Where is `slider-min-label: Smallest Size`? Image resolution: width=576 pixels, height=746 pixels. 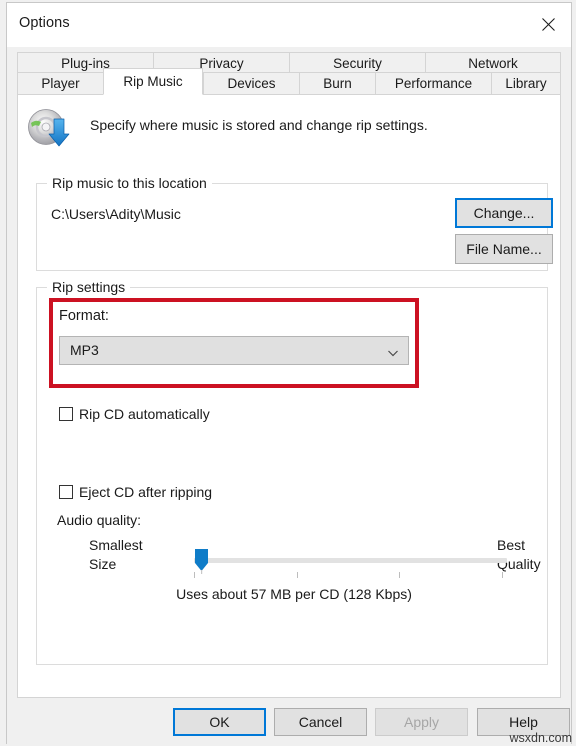 slider-min-label: Smallest Size is located at coordinates (132, 555).